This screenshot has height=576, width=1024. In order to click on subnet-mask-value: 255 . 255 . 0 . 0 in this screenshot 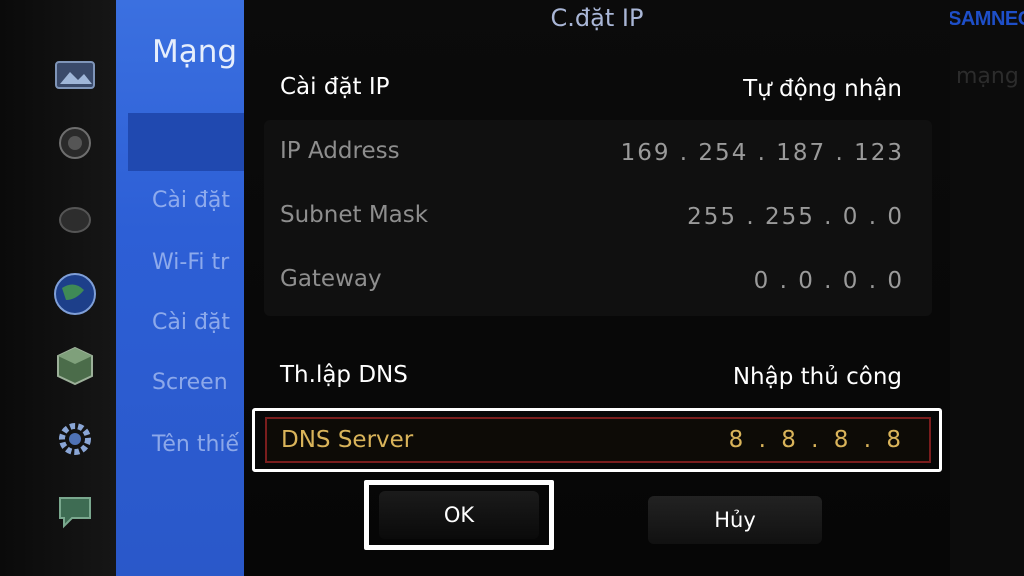, I will do `click(795, 217)`.